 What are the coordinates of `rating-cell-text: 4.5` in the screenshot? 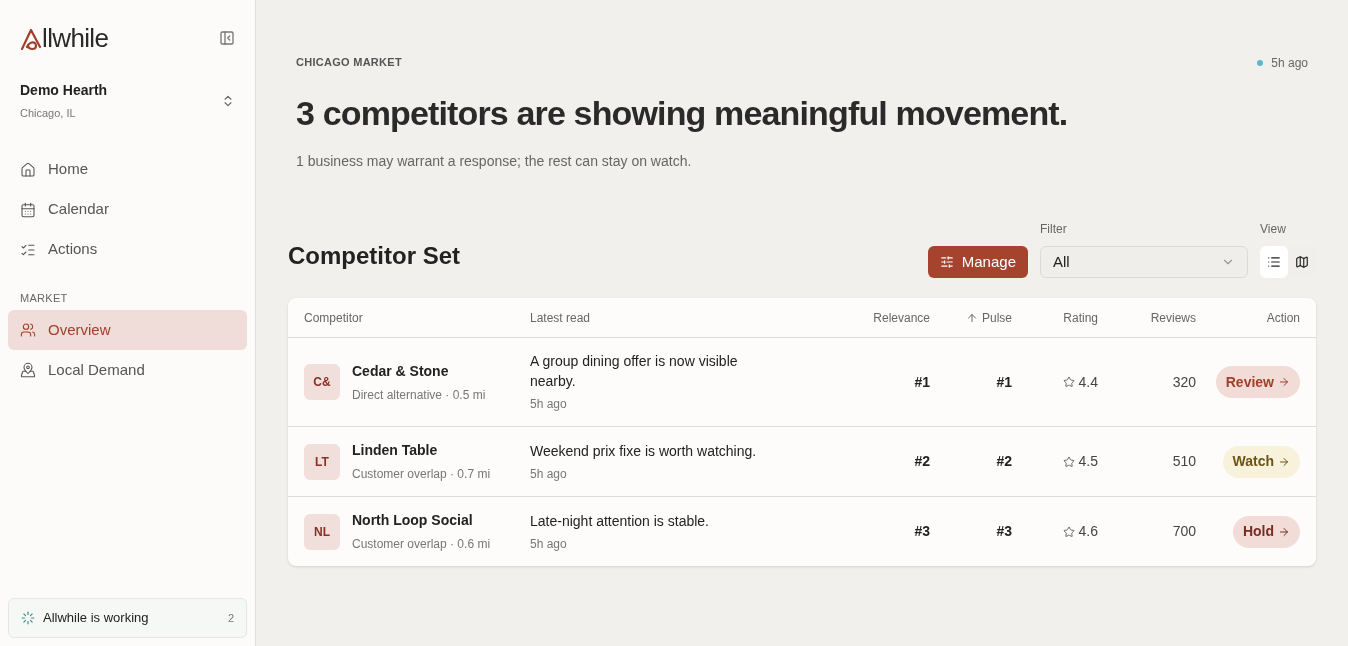 It's located at (1088, 461).